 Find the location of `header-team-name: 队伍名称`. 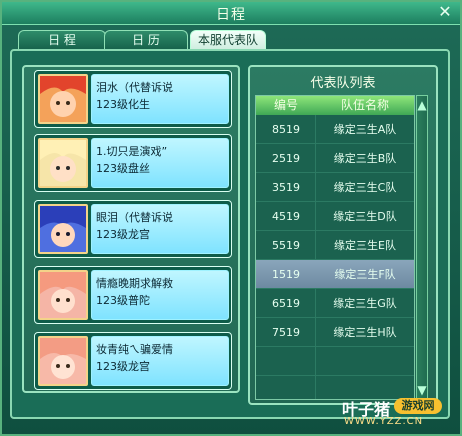

header-team-name: 队伍名称 is located at coordinates (364, 105).